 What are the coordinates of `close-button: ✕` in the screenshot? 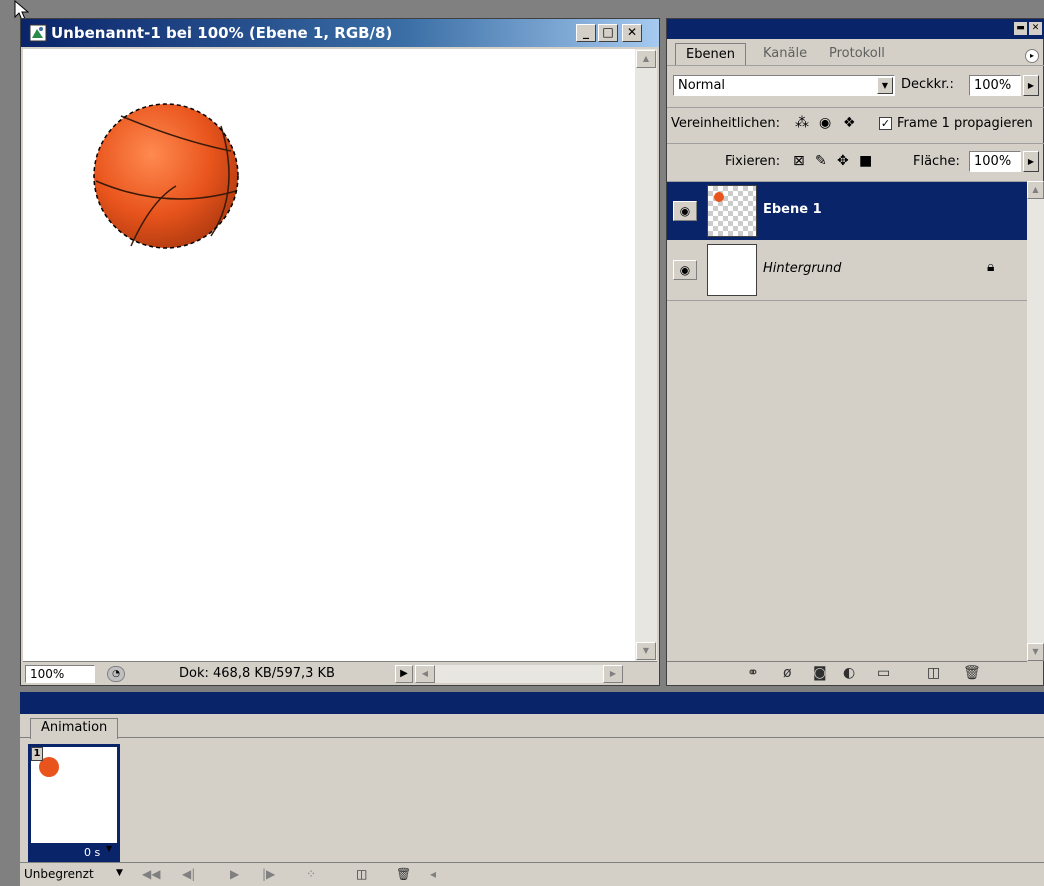 It's located at (632, 33).